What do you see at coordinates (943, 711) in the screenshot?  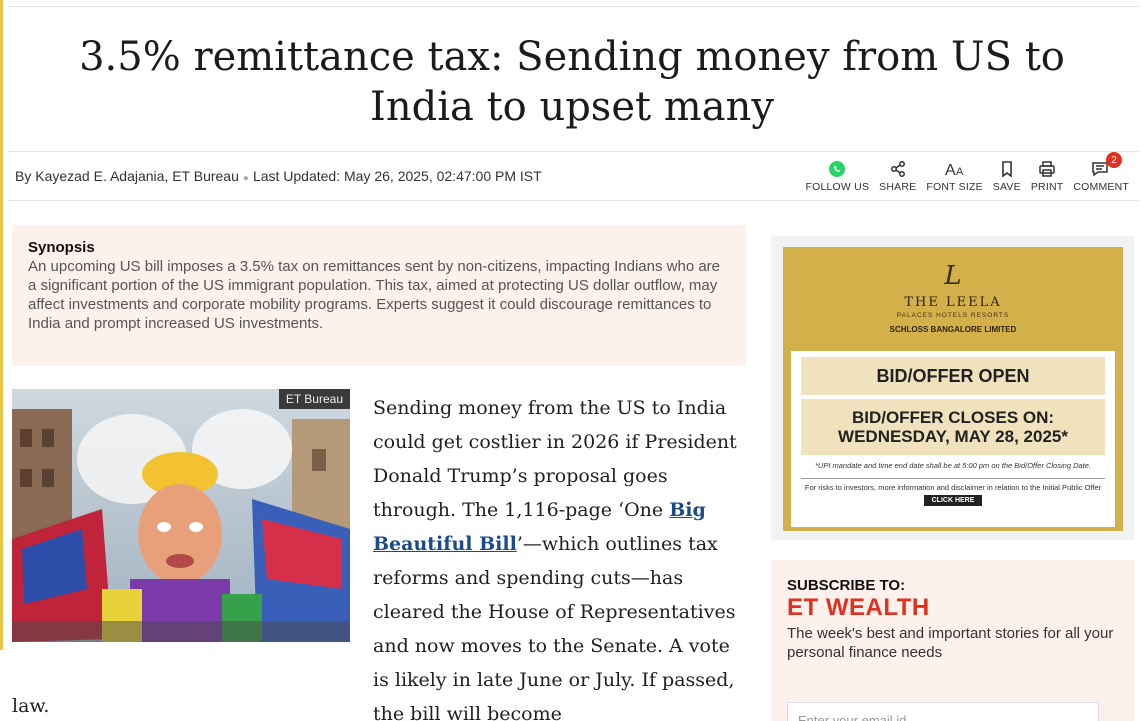 I see `email-input: Enter your email id` at bounding box center [943, 711].